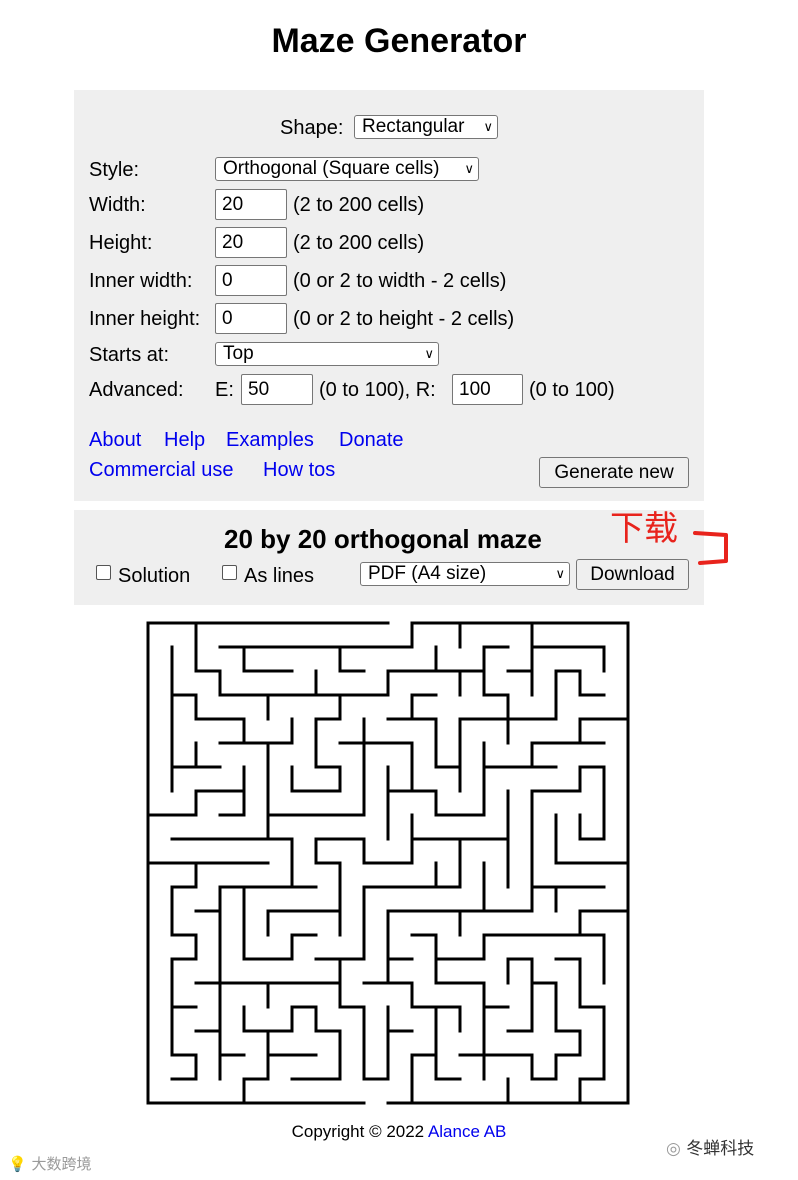 This screenshot has width=798, height=1180. Describe the element at coordinates (17, 1164) in the screenshot. I see `watermark-logo-icon: 💡` at that location.